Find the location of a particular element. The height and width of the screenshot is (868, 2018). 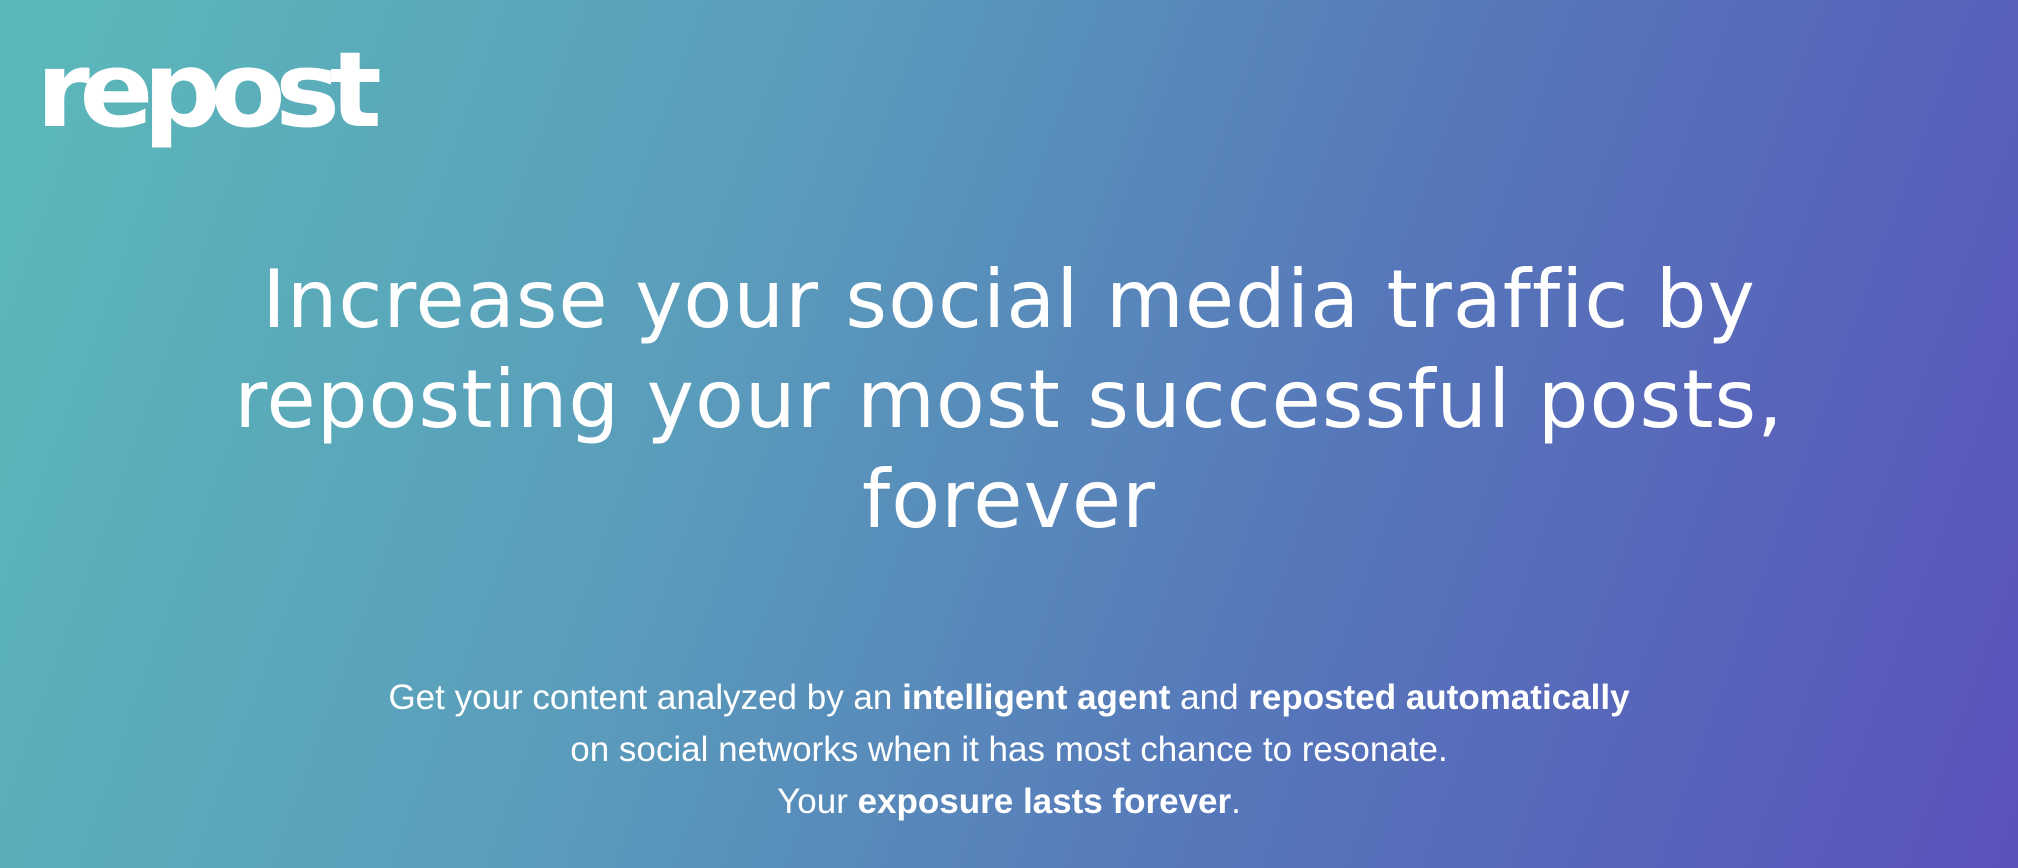

headline-line-2: reposting your most successful posts, is located at coordinates (1009, 399).